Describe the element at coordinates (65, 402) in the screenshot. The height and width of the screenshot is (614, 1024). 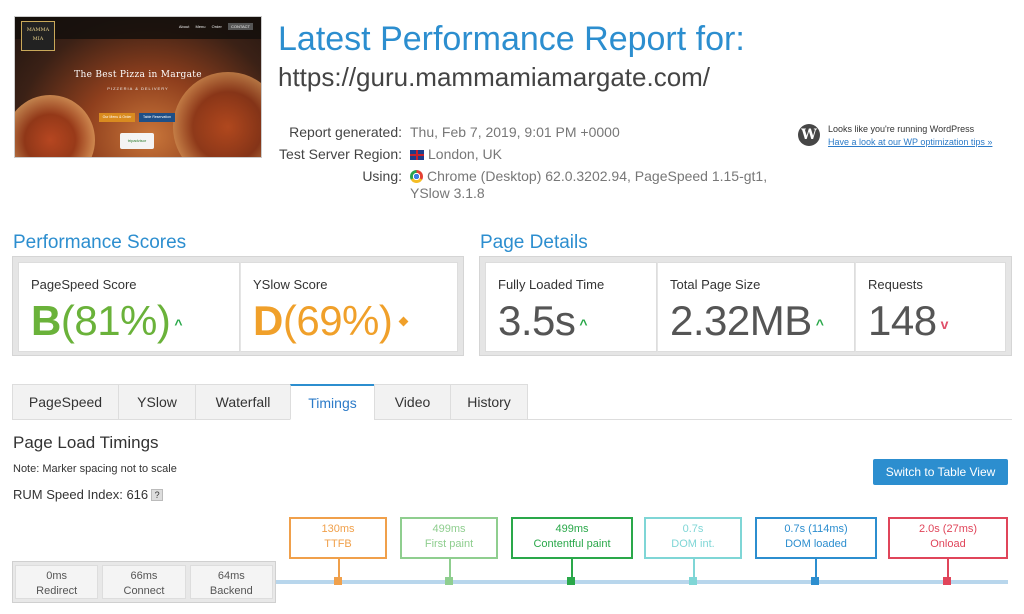
I see `tab-pagespeed: PageSpeed` at that location.